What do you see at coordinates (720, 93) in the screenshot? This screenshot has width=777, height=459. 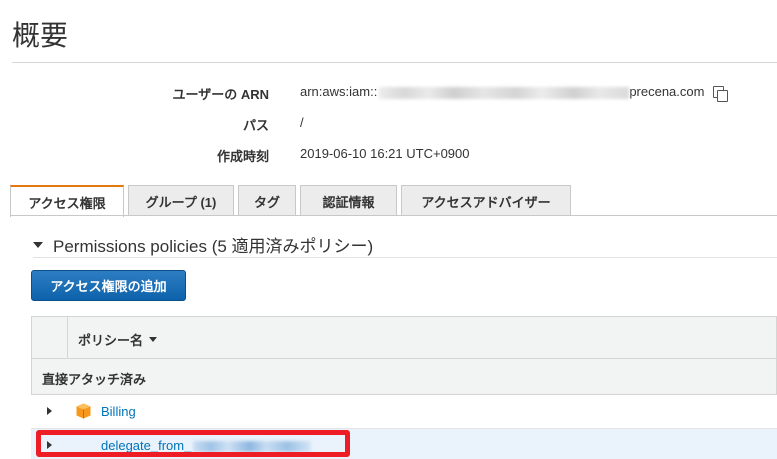 I see `copy-icon` at bounding box center [720, 93].